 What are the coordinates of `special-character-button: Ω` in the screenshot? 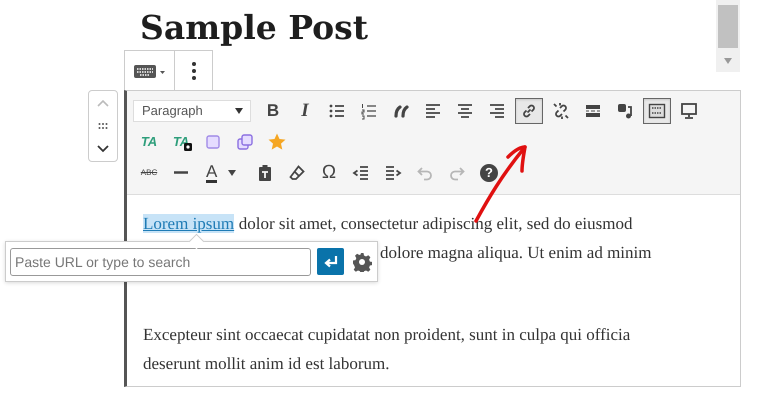 It's located at (329, 173).